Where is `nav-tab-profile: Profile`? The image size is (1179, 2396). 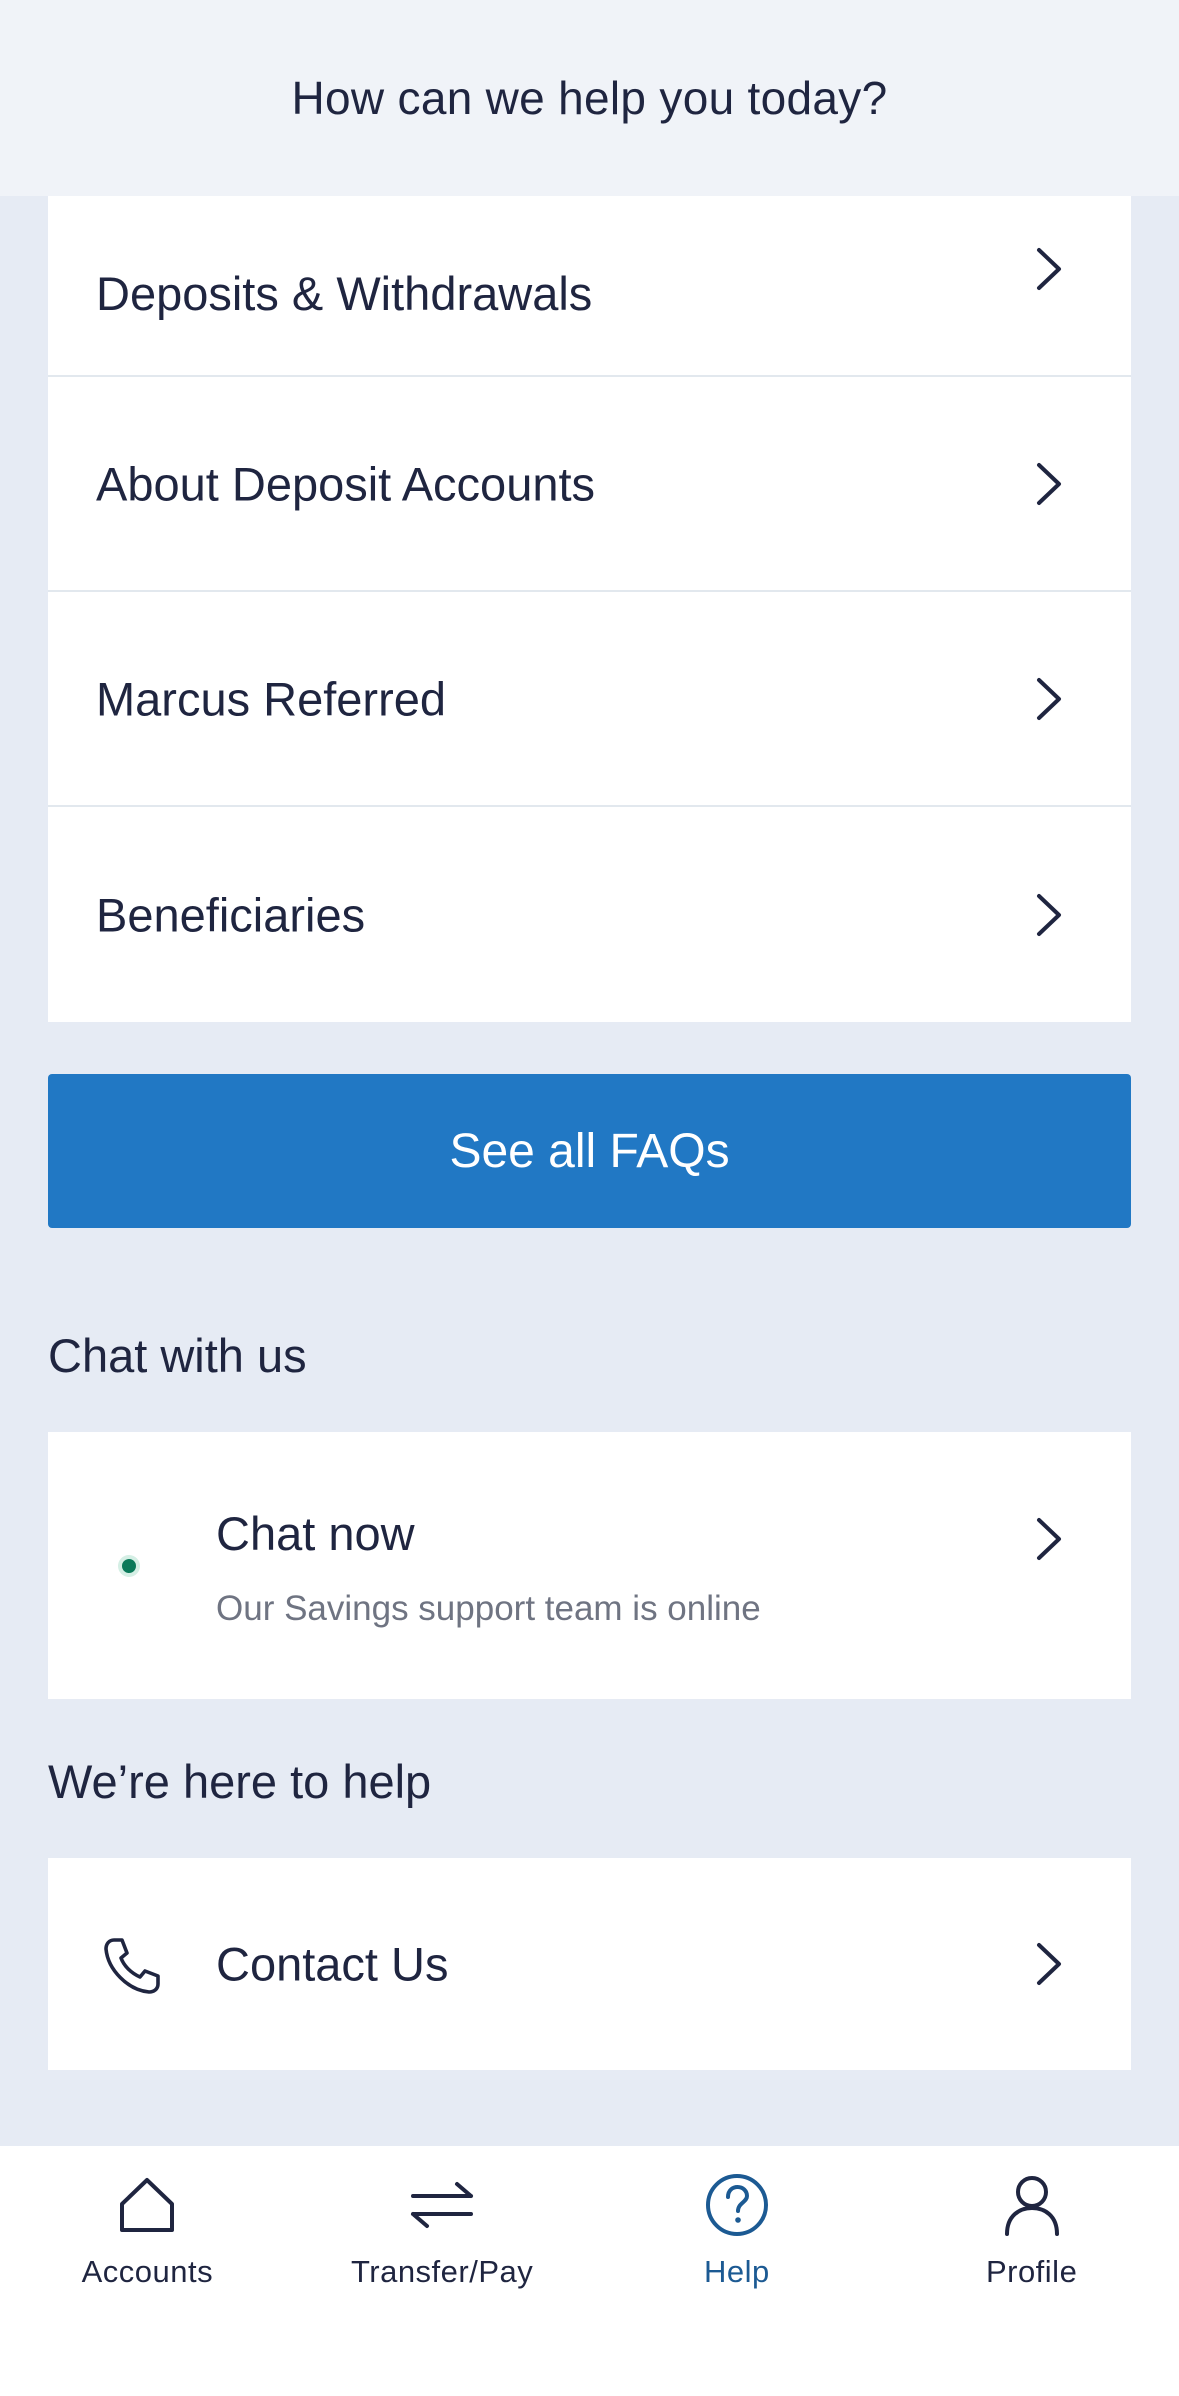
nav-tab-profile: Profile is located at coordinates (1031, 2226).